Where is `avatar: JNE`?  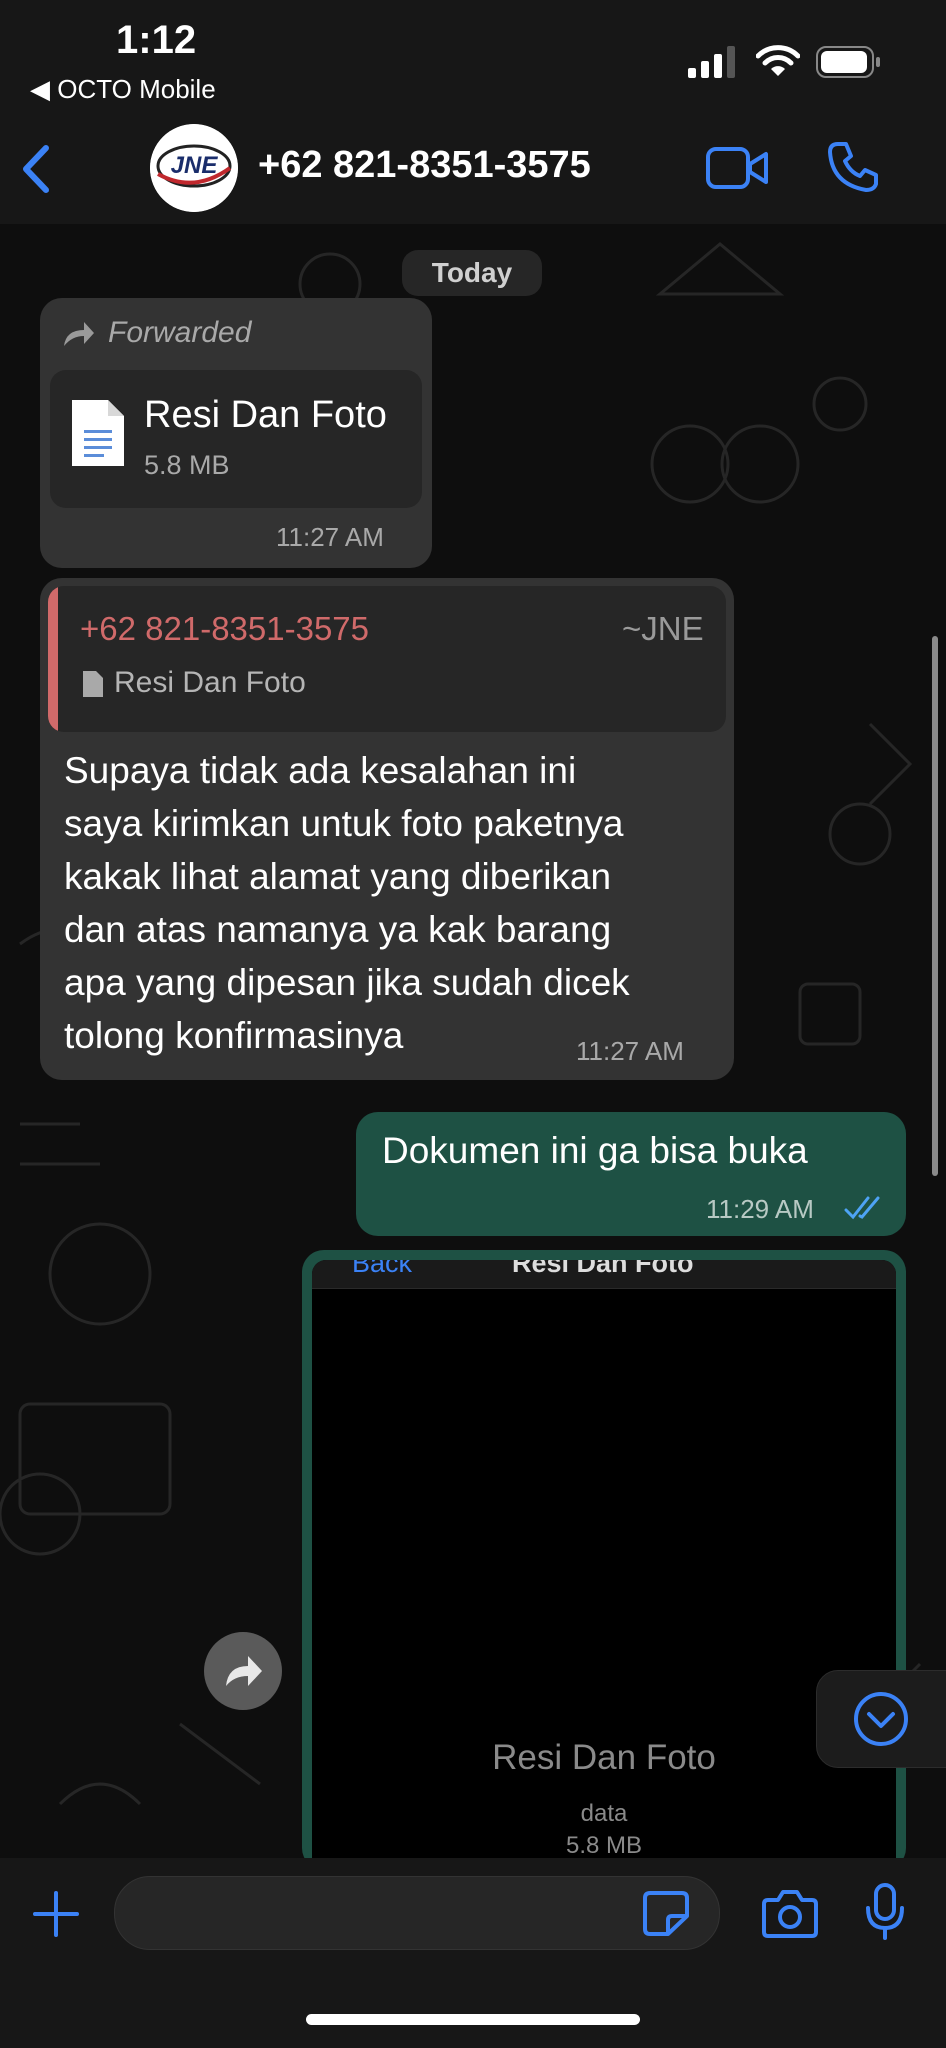
avatar: JNE is located at coordinates (194, 168).